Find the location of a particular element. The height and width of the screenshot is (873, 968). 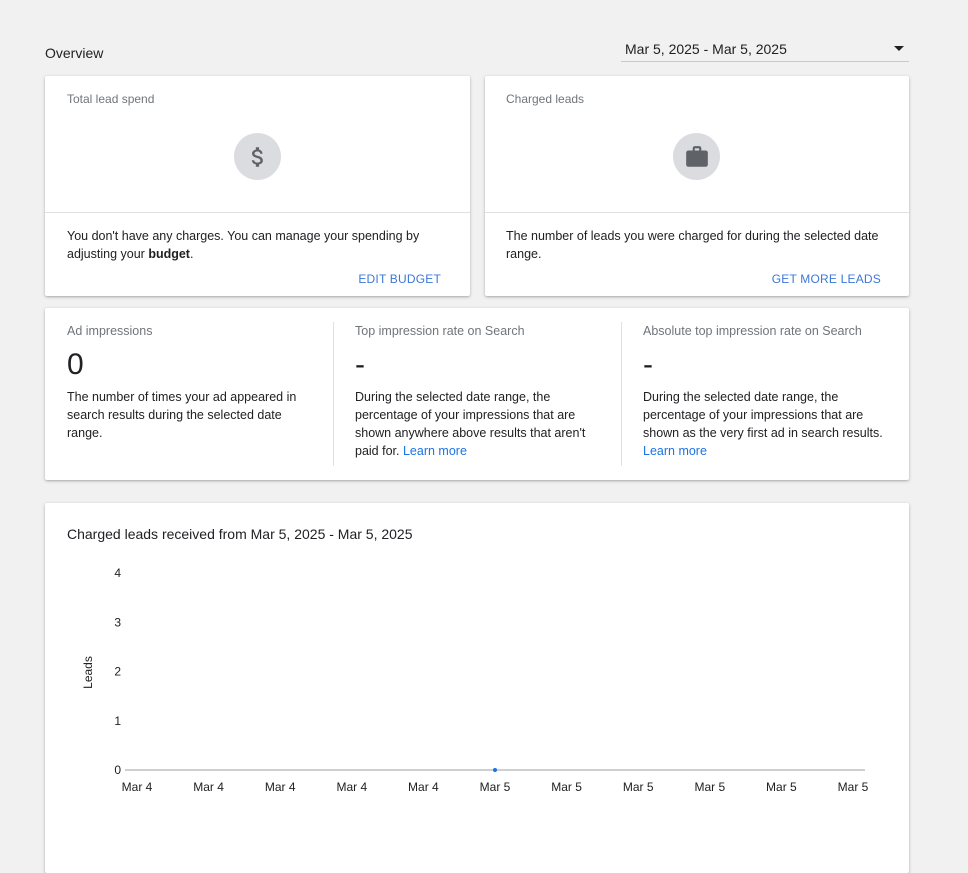

y-tick-label: 1 is located at coordinates (117, 721).